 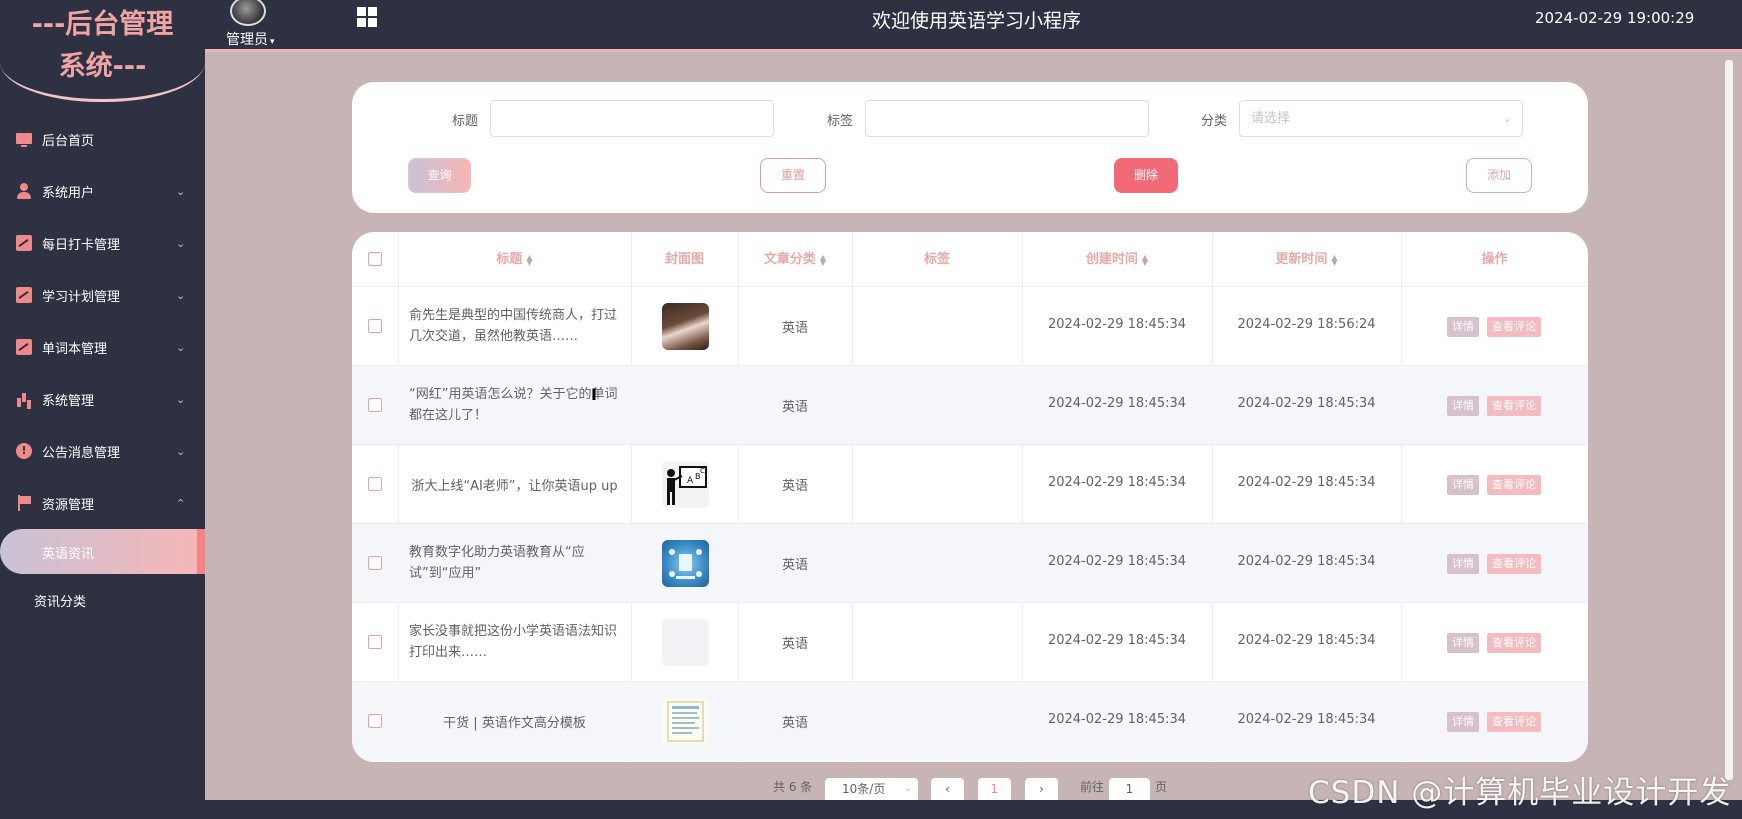 I want to click on chevron-up-icon: ⌃, so click(x=181, y=503).